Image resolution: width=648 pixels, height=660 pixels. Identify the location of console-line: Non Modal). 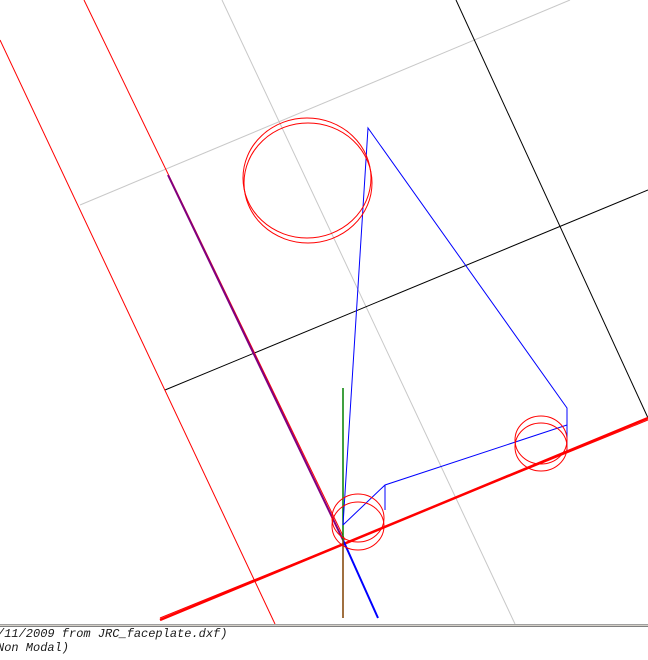
(35, 648).